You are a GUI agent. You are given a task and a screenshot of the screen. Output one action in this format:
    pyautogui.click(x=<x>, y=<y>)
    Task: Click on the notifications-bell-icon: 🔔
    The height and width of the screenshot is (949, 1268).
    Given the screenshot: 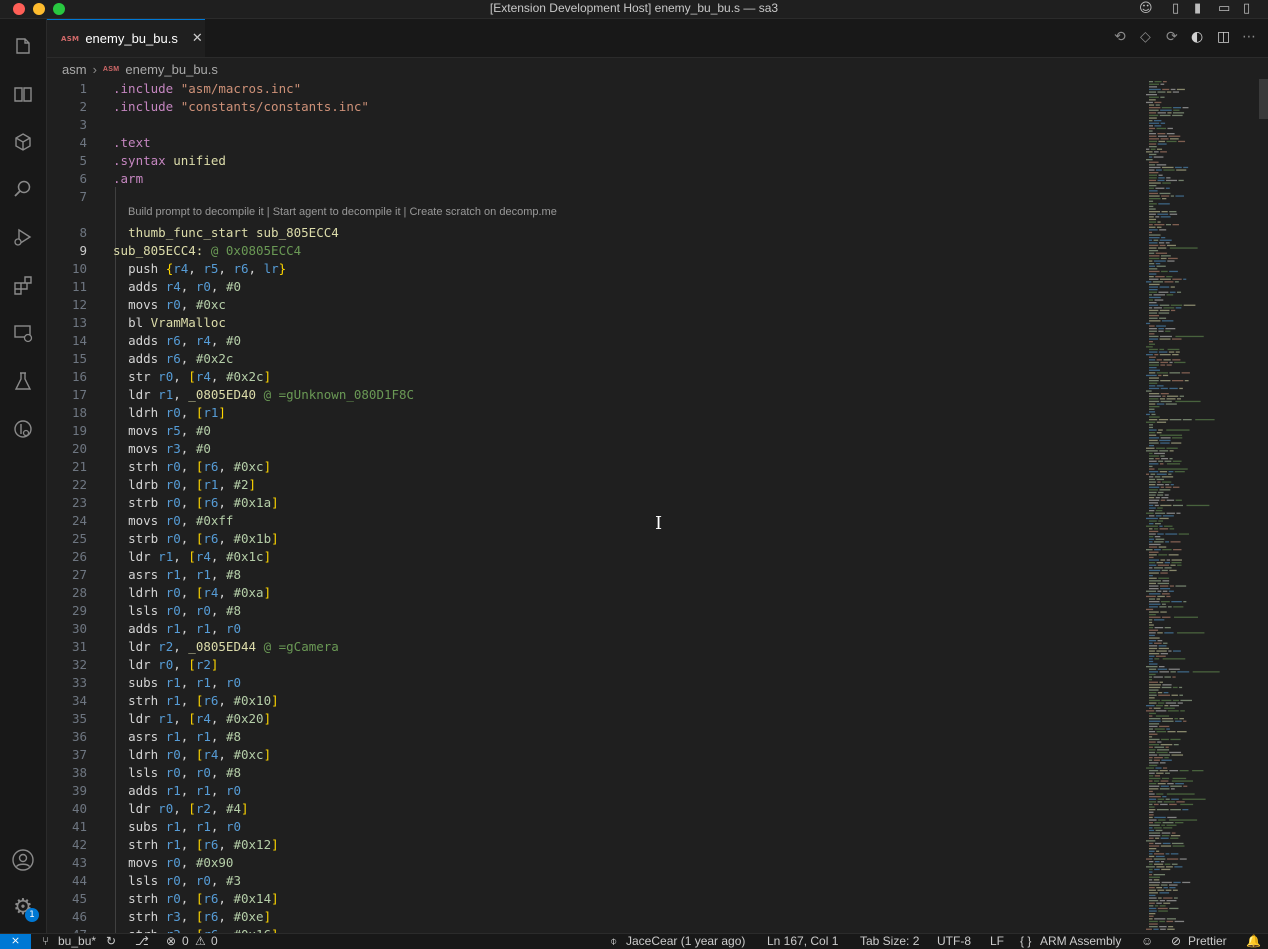 What is the action you would take?
    pyautogui.click(x=1253, y=941)
    